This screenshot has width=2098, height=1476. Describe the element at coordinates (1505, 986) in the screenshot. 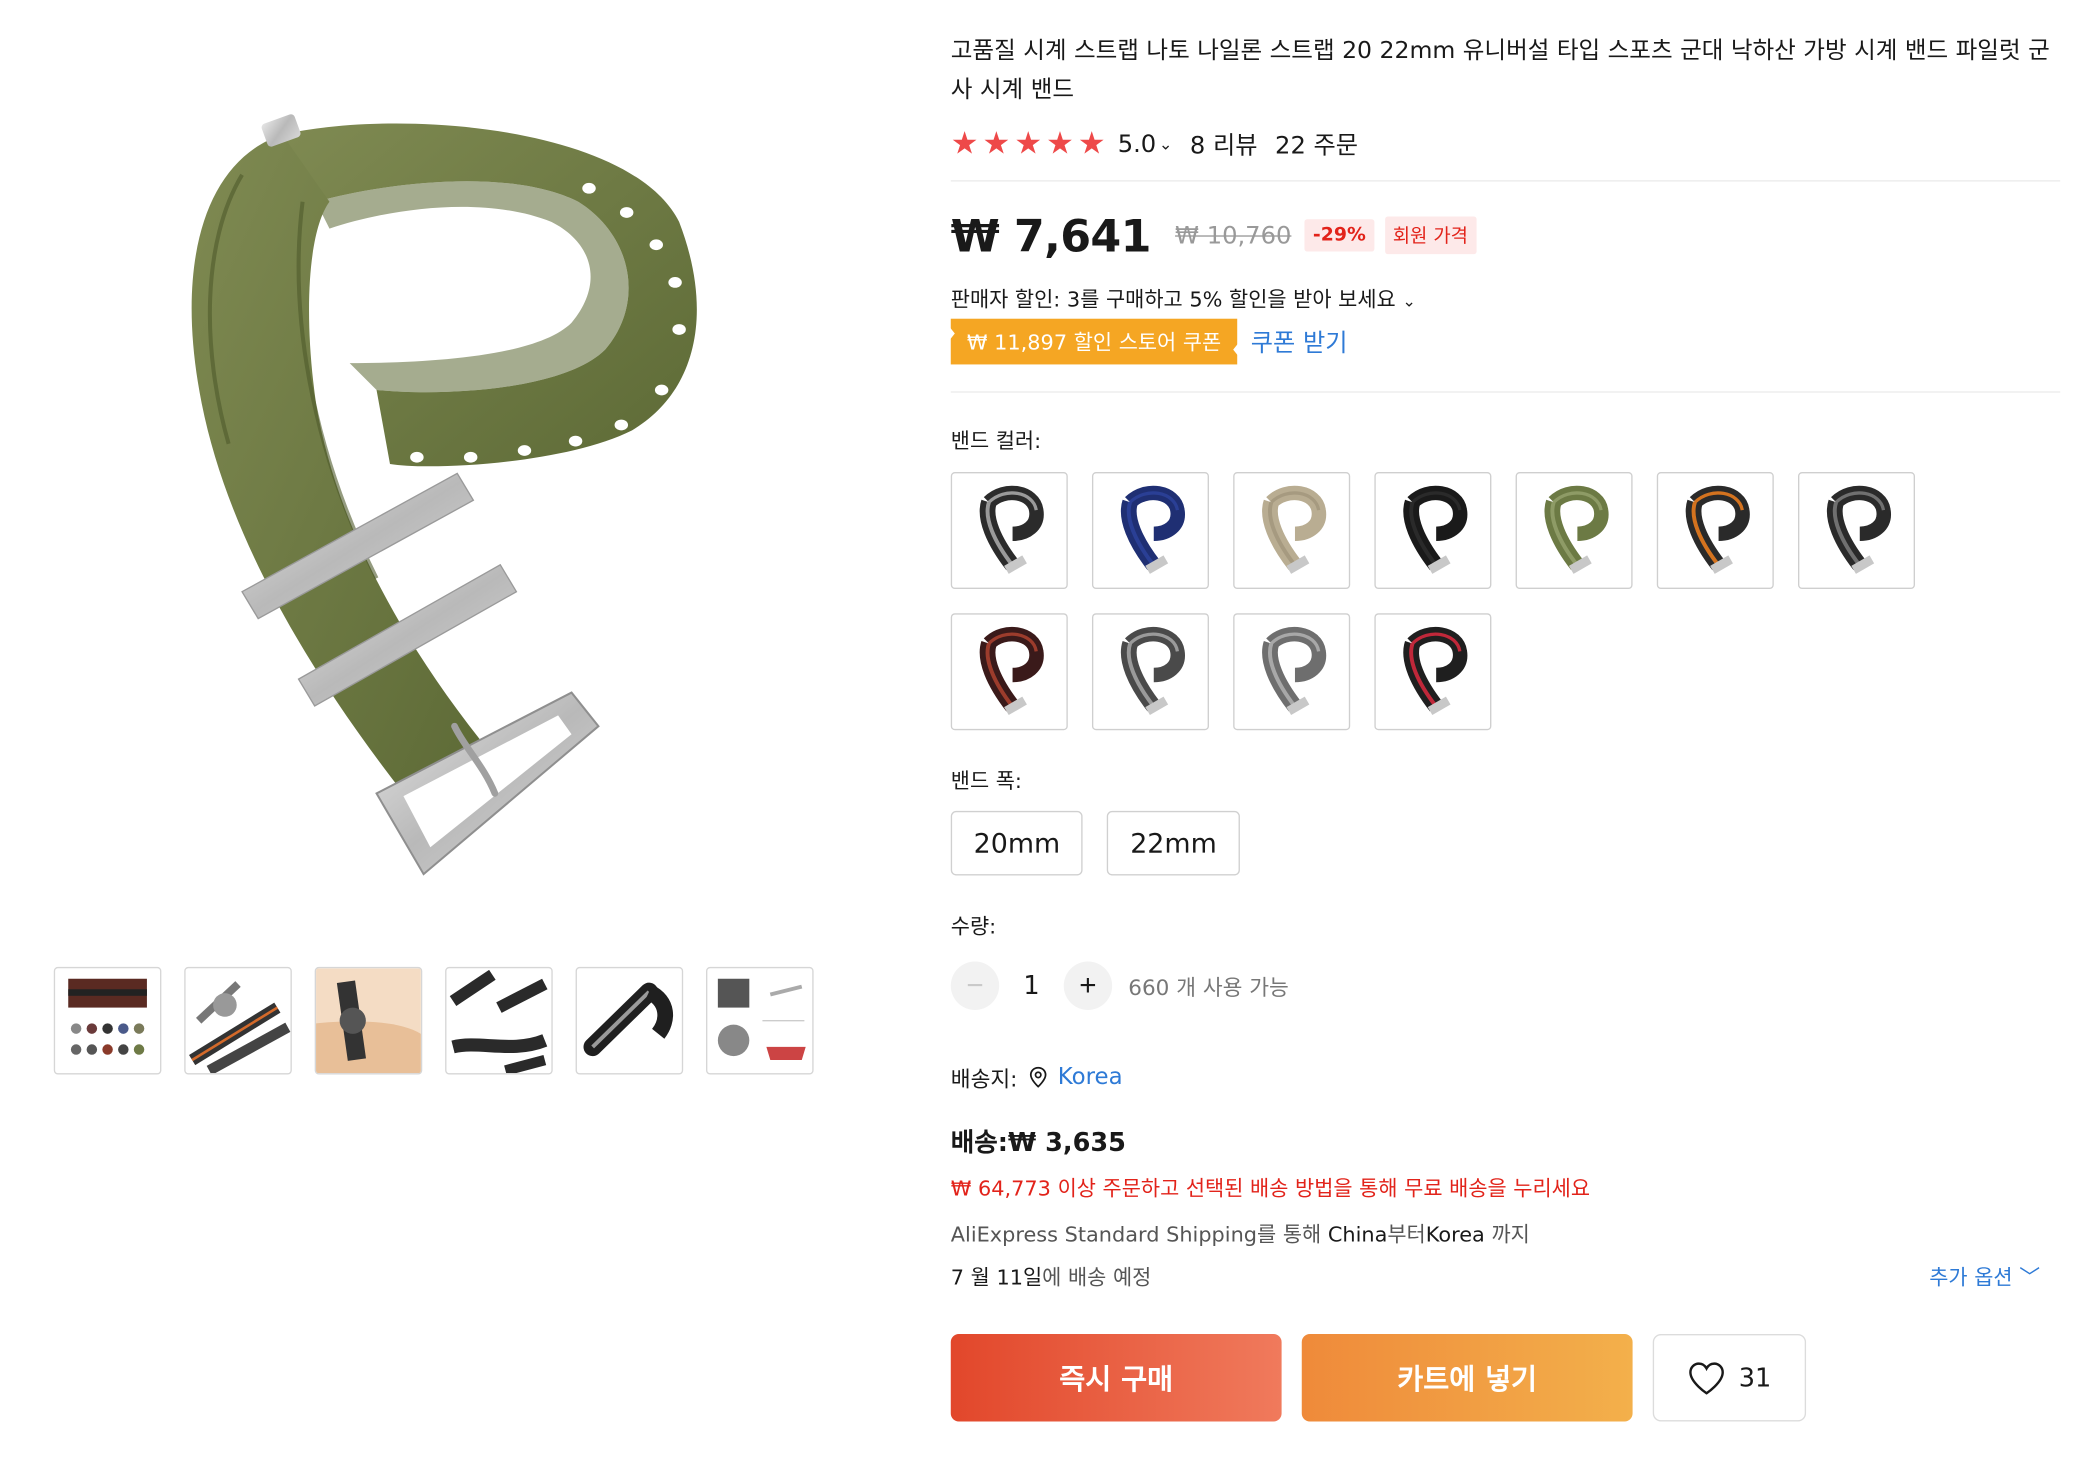

I see `quantity-stepper: − 1 + 660 개 사용 가능` at that location.